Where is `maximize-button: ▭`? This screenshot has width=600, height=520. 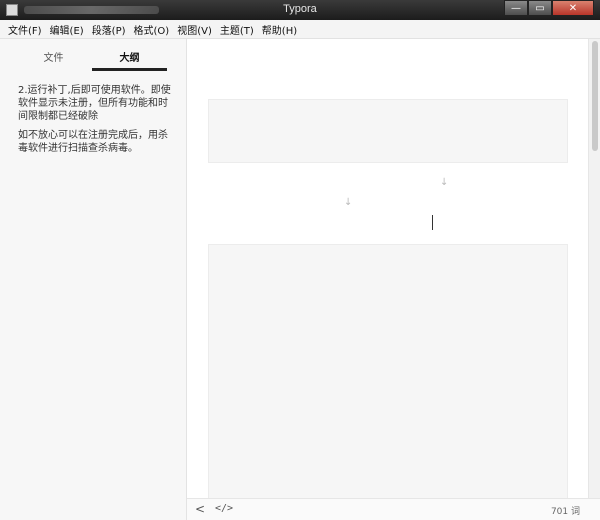 maximize-button: ▭ is located at coordinates (540, 8).